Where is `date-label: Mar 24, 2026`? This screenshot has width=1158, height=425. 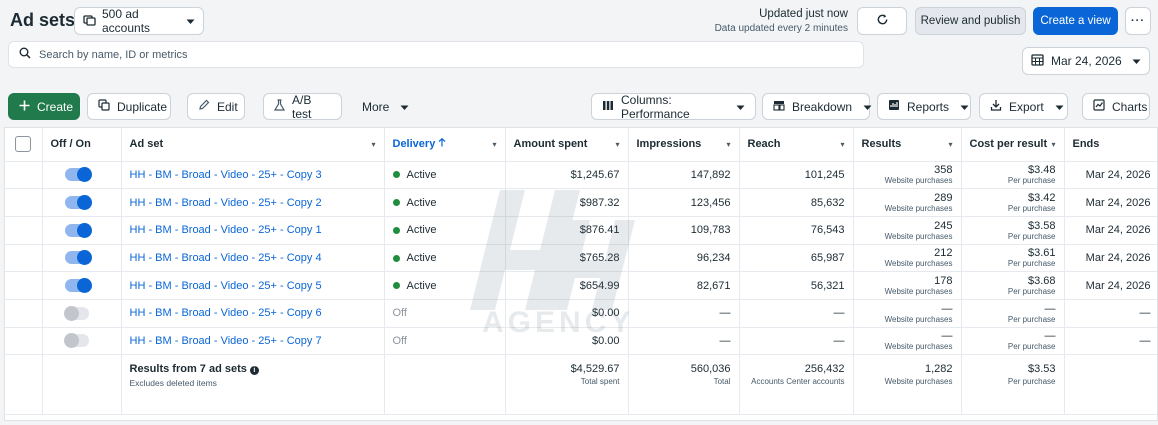 date-label: Mar 24, 2026 is located at coordinates (1086, 61).